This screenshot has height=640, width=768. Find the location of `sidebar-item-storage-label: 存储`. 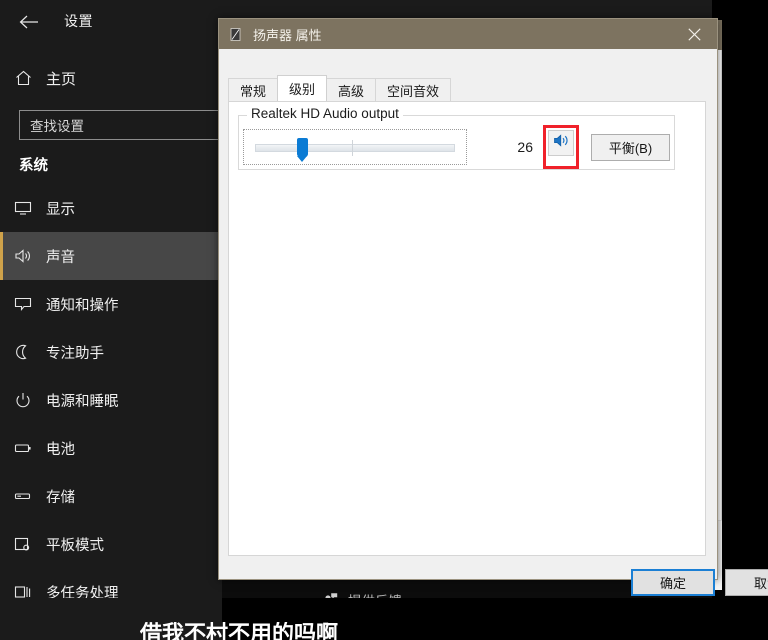

sidebar-item-storage-label: 存储 is located at coordinates (60, 497).